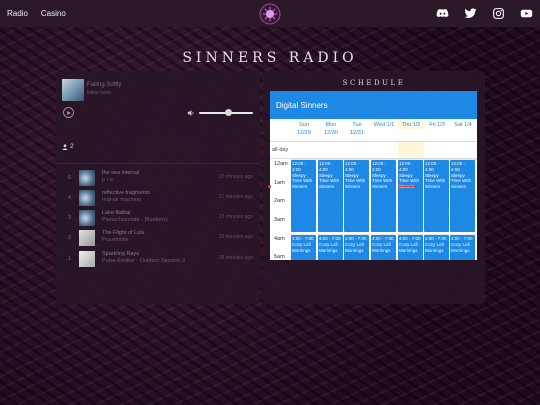 The width and height of the screenshot is (540, 405). I want to click on instagram-link, so click(498, 13).